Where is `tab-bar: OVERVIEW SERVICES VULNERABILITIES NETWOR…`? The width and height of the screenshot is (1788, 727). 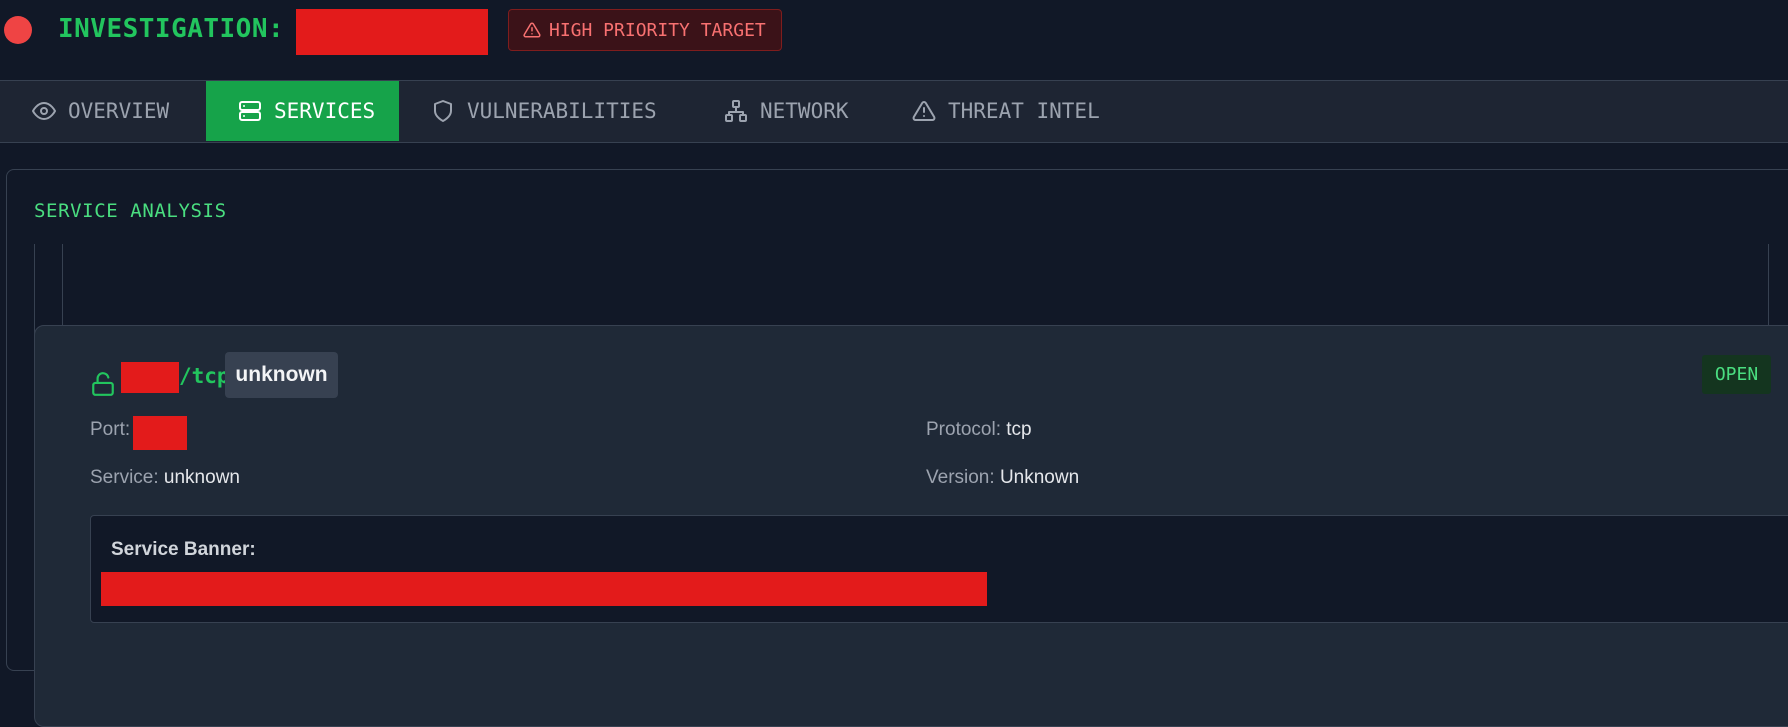
tab-bar: OVERVIEW SERVICES VULNERABILITIES NETWOR… is located at coordinates (894, 112).